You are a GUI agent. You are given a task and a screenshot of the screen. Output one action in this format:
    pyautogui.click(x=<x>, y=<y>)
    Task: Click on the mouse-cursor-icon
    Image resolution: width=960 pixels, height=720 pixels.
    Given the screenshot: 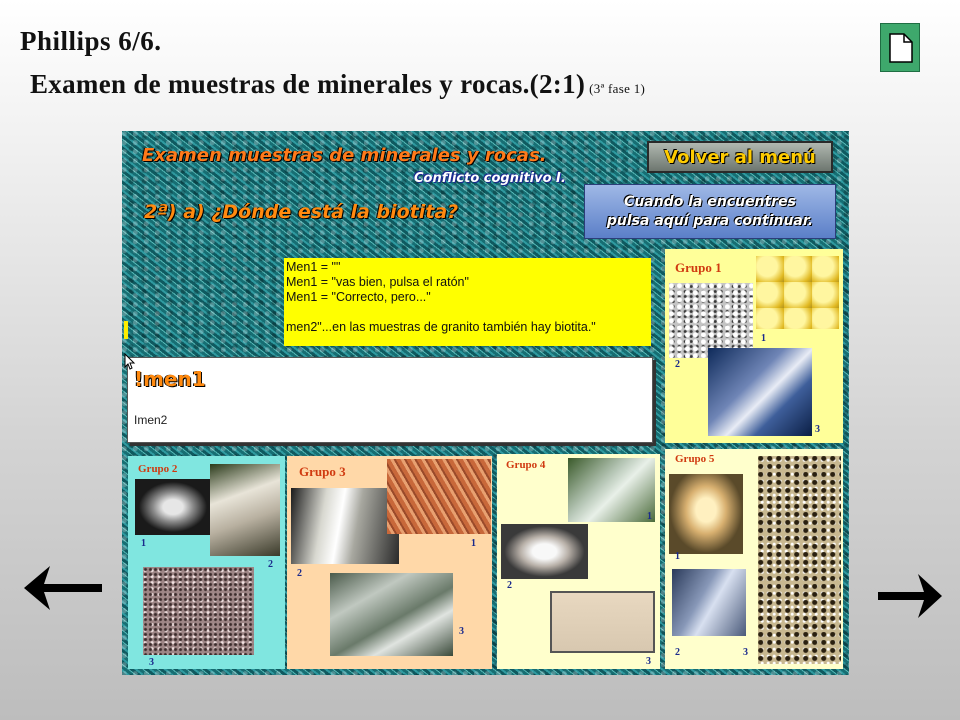 What is the action you would take?
    pyautogui.click(x=130, y=361)
    